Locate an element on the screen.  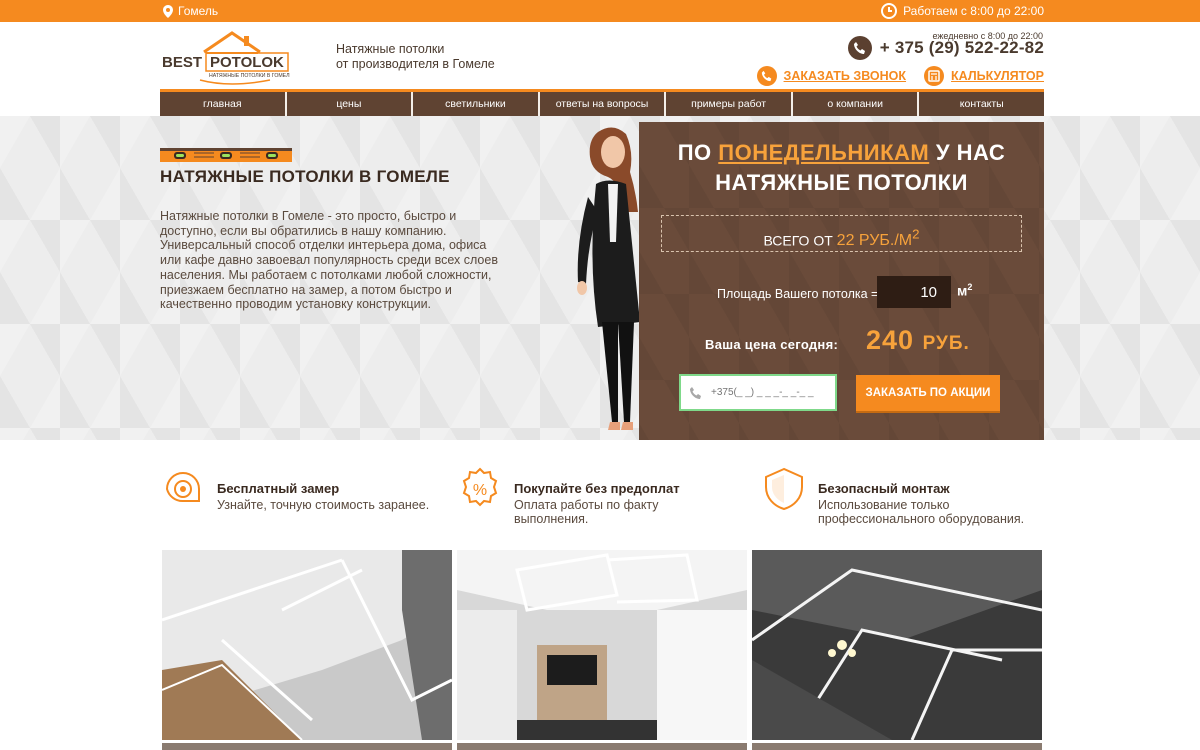
feature-title: Покупайте без предоплат is located at coordinates (597, 488).